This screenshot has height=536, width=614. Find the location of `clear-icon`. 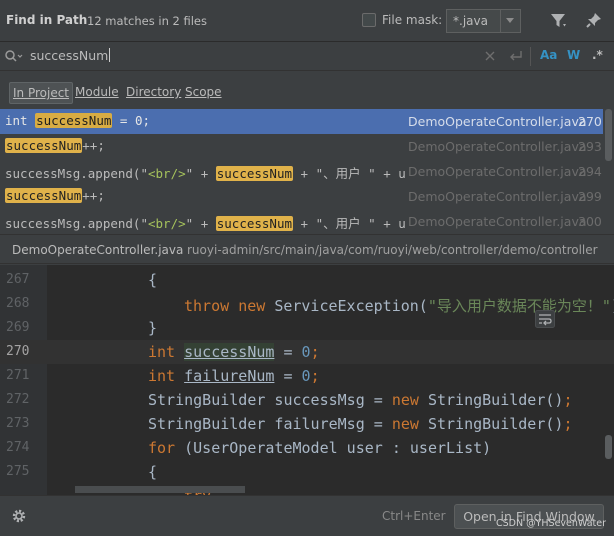

clear-icon is located at coordinates (490, 56).